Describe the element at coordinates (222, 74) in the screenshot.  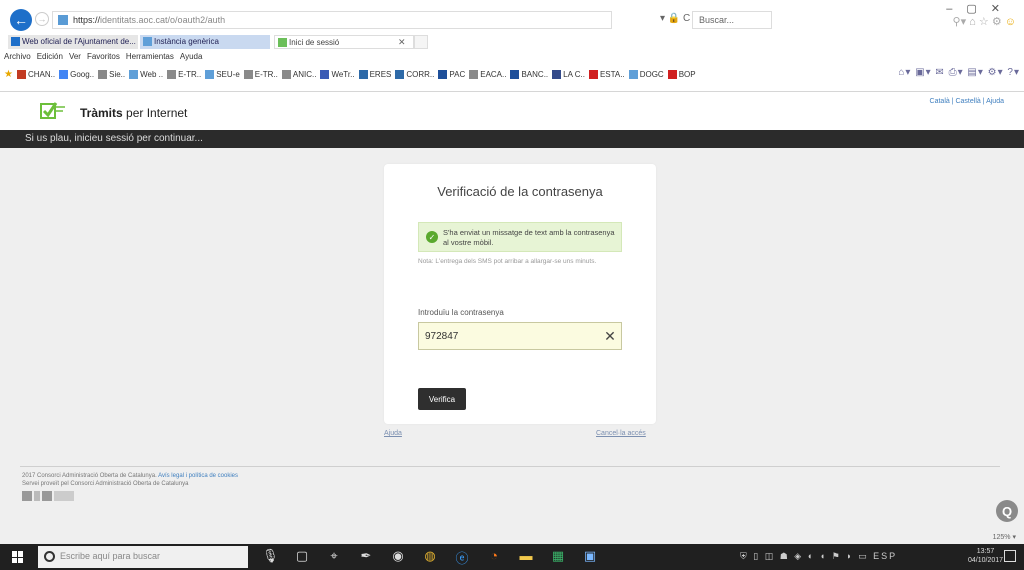
I see `favorite-item: SEU-e` at that location.